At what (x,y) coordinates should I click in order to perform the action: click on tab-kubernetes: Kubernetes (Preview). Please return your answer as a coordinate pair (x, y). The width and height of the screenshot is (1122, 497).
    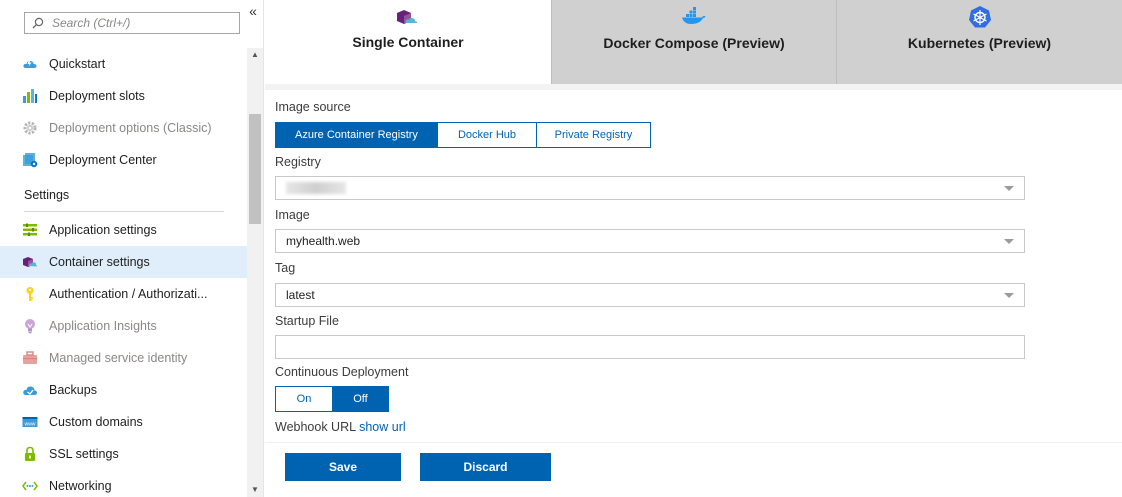
    Looking at the image, I should click on (979, 42).